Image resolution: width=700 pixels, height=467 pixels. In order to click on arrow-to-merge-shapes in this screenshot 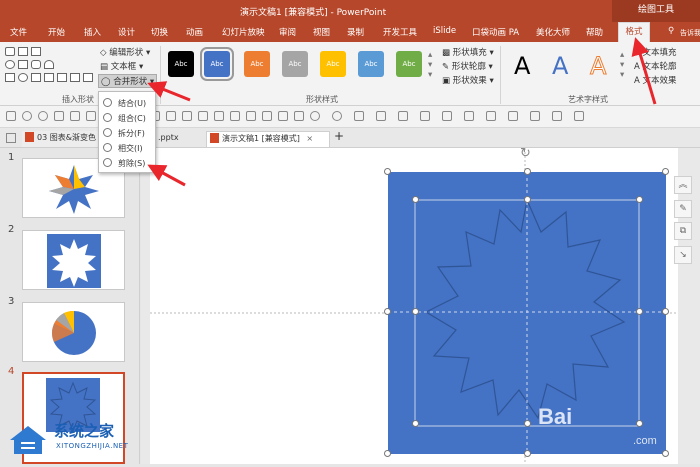, I will do `click(169, 91)`.